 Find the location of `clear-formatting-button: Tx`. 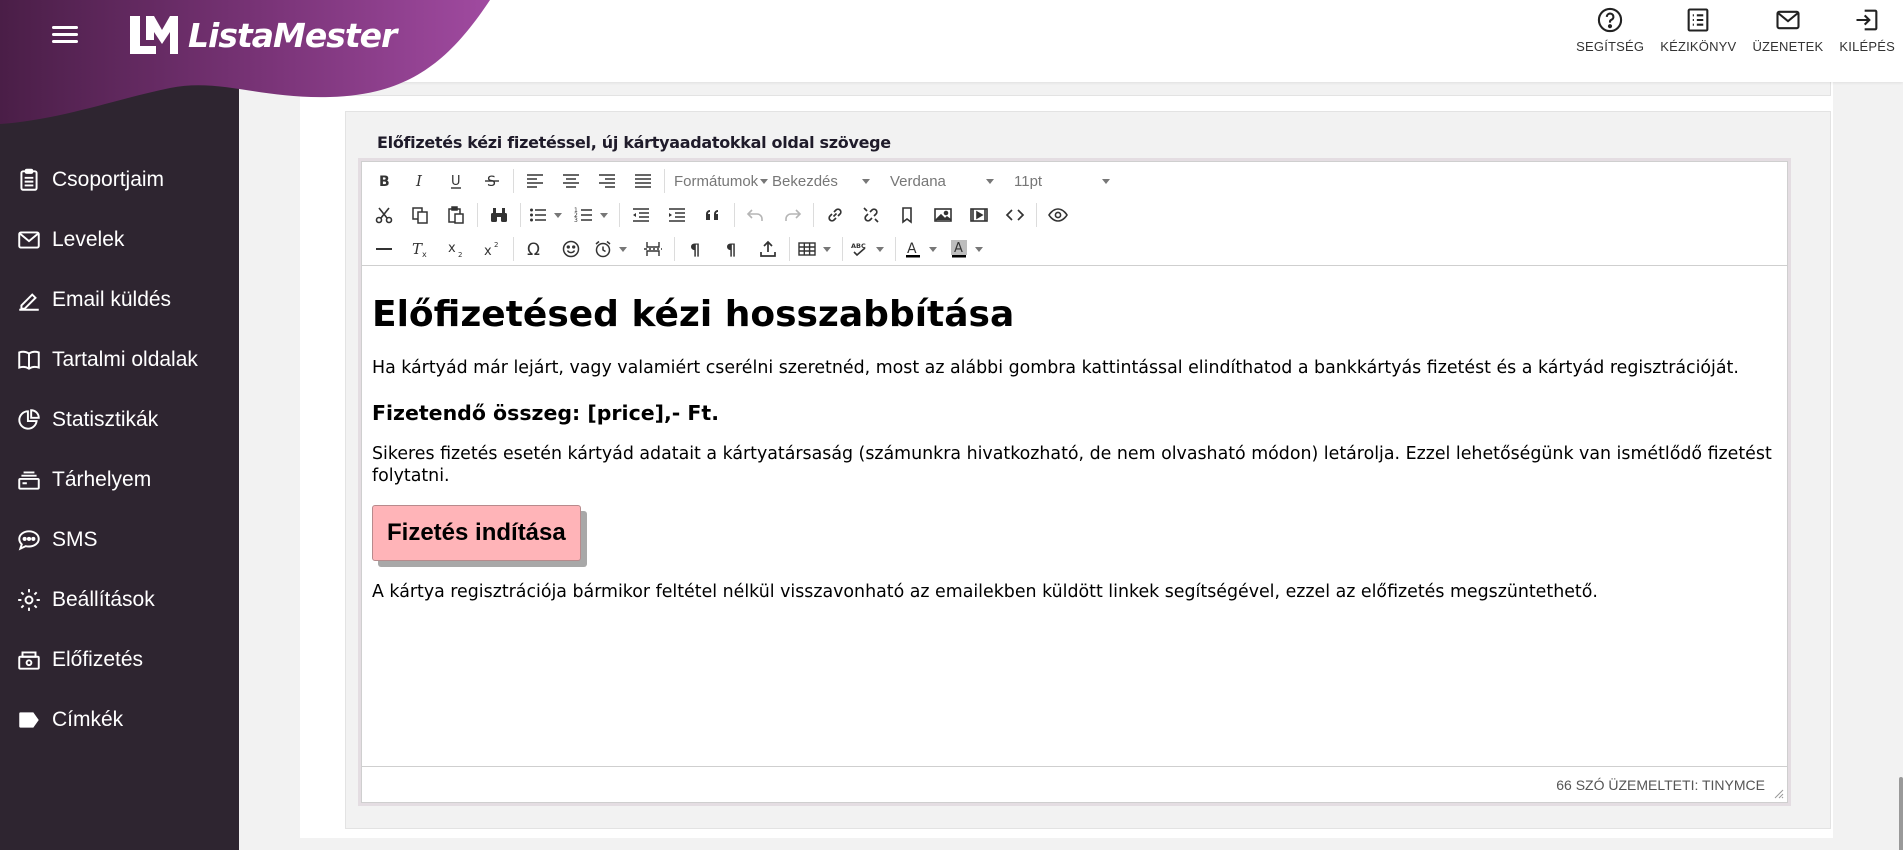

clear-formatting-button: Tx is located at coordinates (420, 249).